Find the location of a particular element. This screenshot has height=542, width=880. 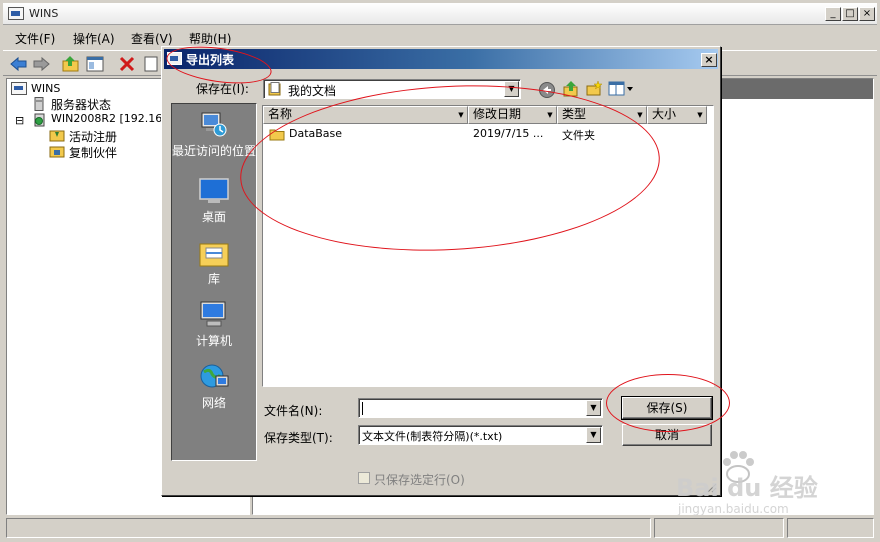

selected-rows-only-checkbox is located at coordinates (364, 478).